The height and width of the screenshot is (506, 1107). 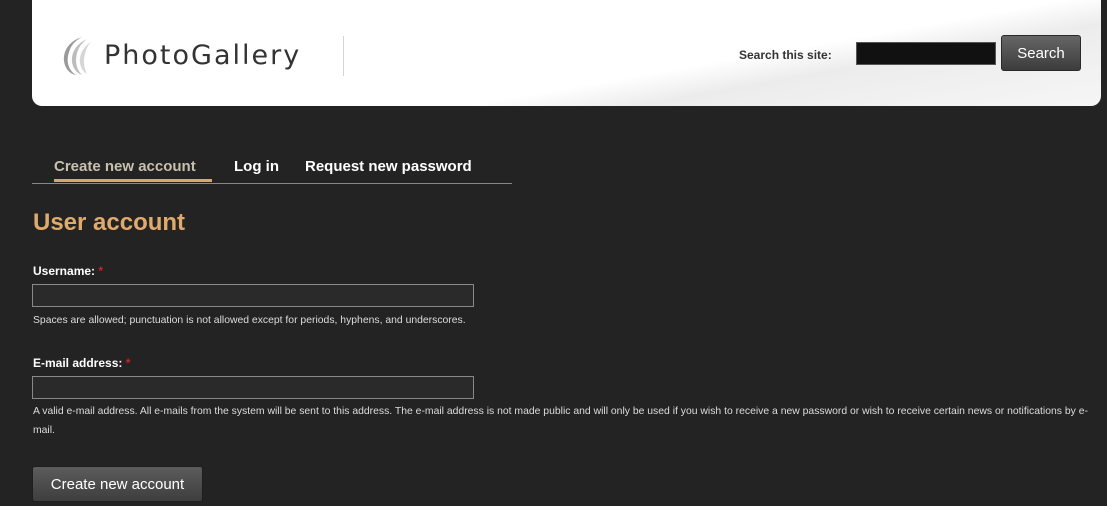 I want to click on create-new-account-button: Create new account, so click(x=117, y=484).